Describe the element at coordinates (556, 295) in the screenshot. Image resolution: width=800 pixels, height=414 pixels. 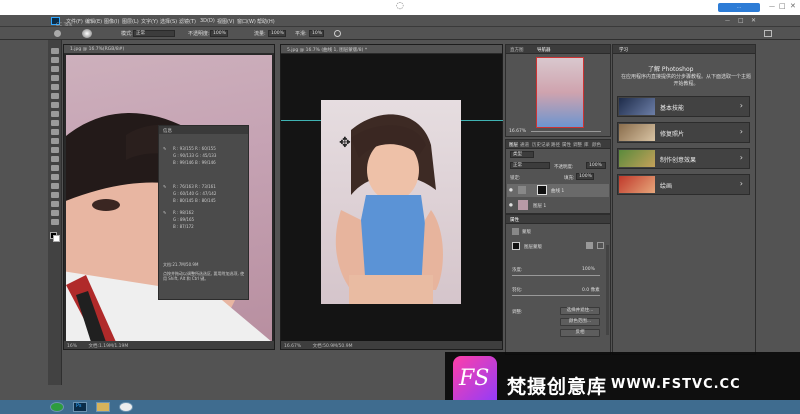
I see `feather-slider` at that location.